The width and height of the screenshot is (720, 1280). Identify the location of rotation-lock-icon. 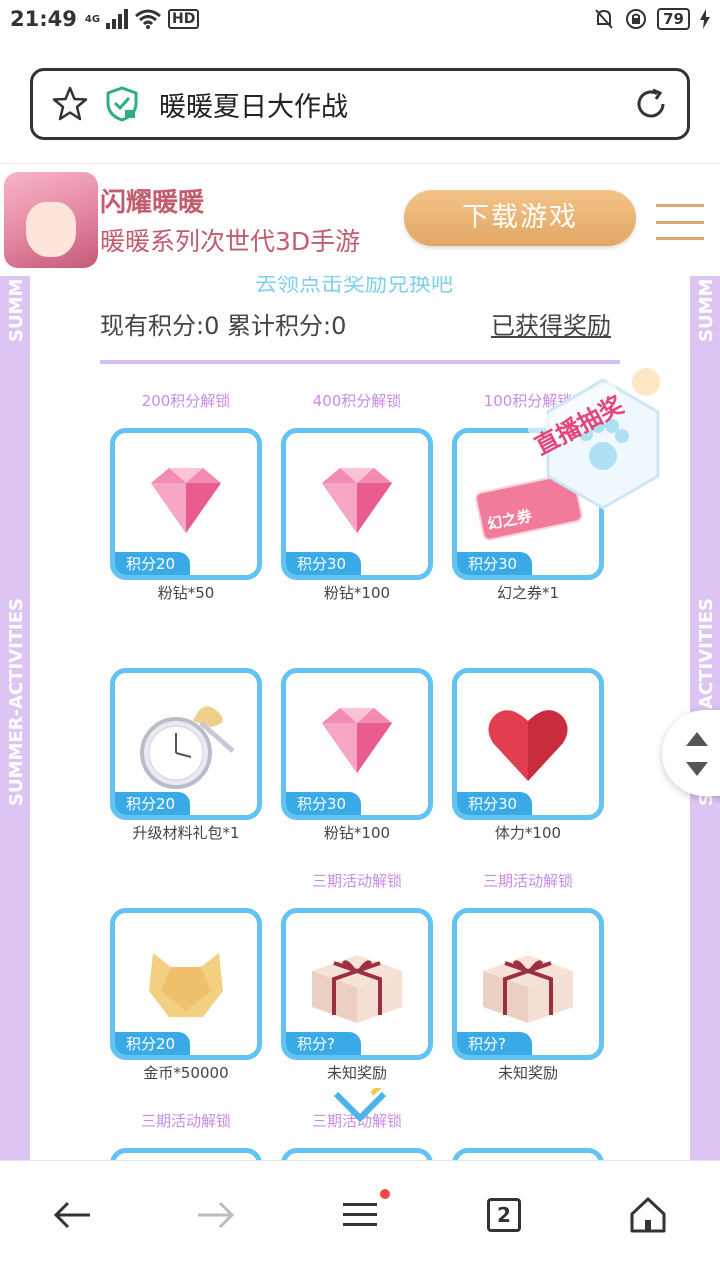
(636, 19).